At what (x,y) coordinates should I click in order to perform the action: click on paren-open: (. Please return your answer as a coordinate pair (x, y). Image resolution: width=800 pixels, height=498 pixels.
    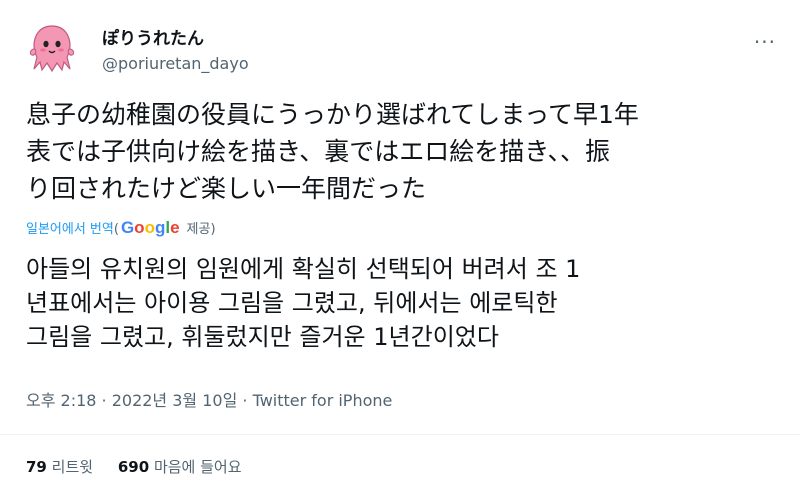
    Looking at the image, I should click on (116, 229).